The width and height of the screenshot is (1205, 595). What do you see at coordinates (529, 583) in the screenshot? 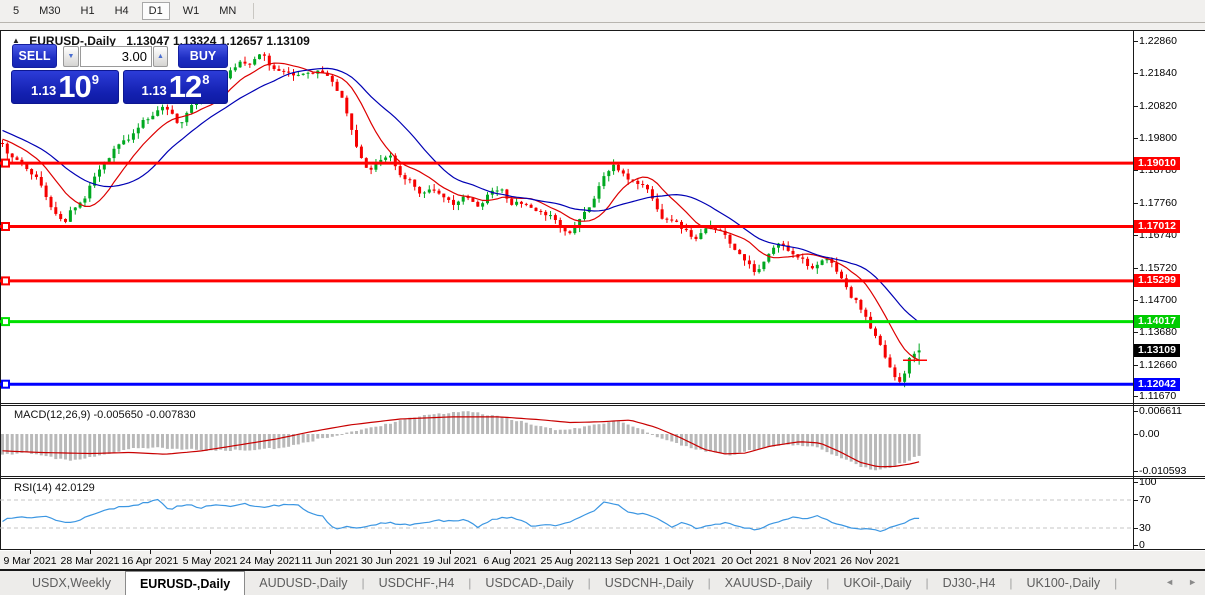
I see `chart-tab-usdcad: USDCAD-,Daily` at bounding box center [529, 583].